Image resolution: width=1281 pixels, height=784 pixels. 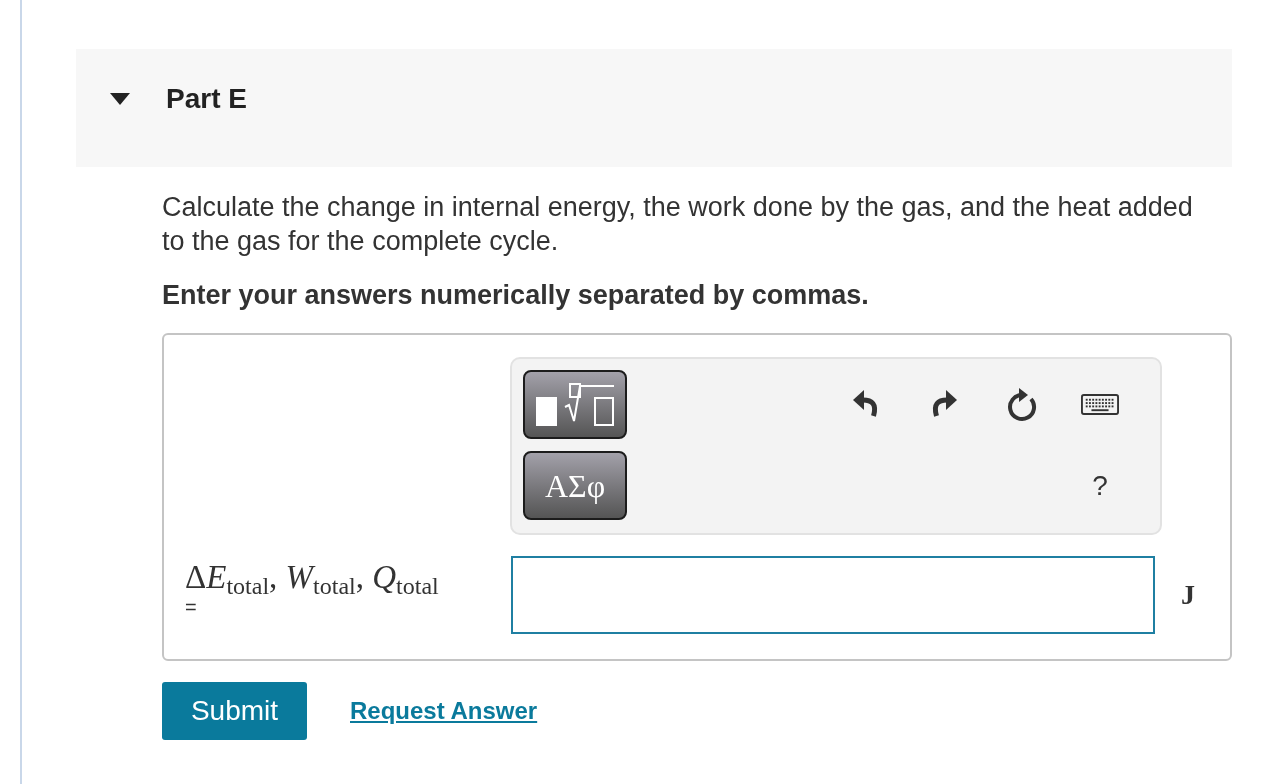 I want to click on answer-input, so click(x=833, y=595).